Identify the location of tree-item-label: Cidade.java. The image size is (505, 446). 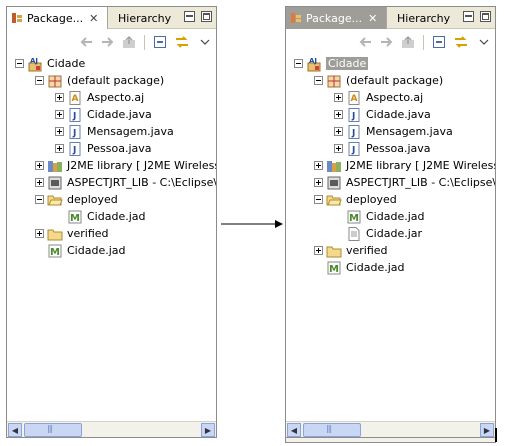
(398, 114).